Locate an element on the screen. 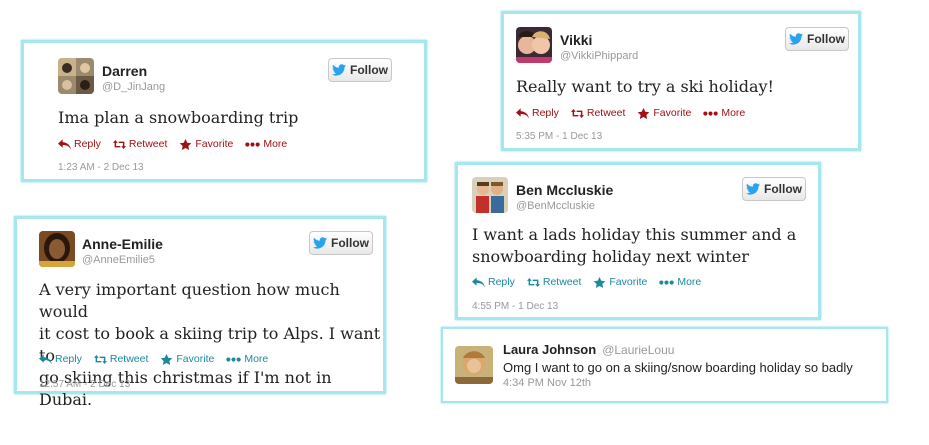 The width and height of the screenshot is (929, 445). user-name: Laura Johnson is located at coordinates (549, 349).